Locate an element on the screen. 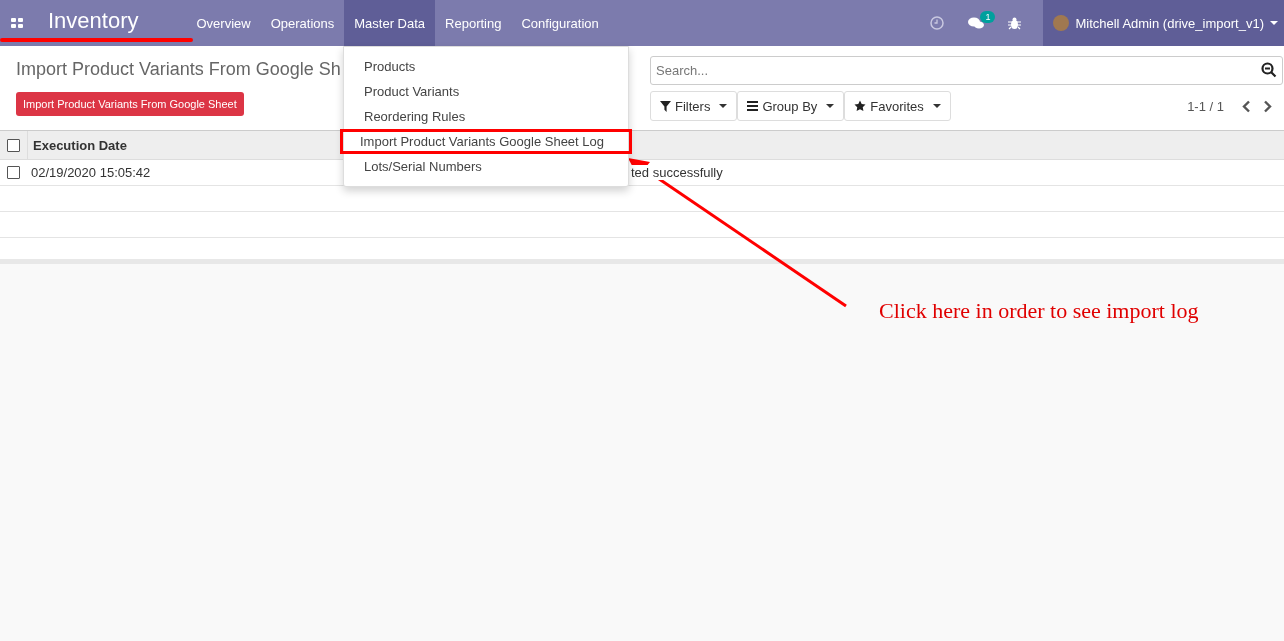  clock-icon is located at coordinates (937, 23).